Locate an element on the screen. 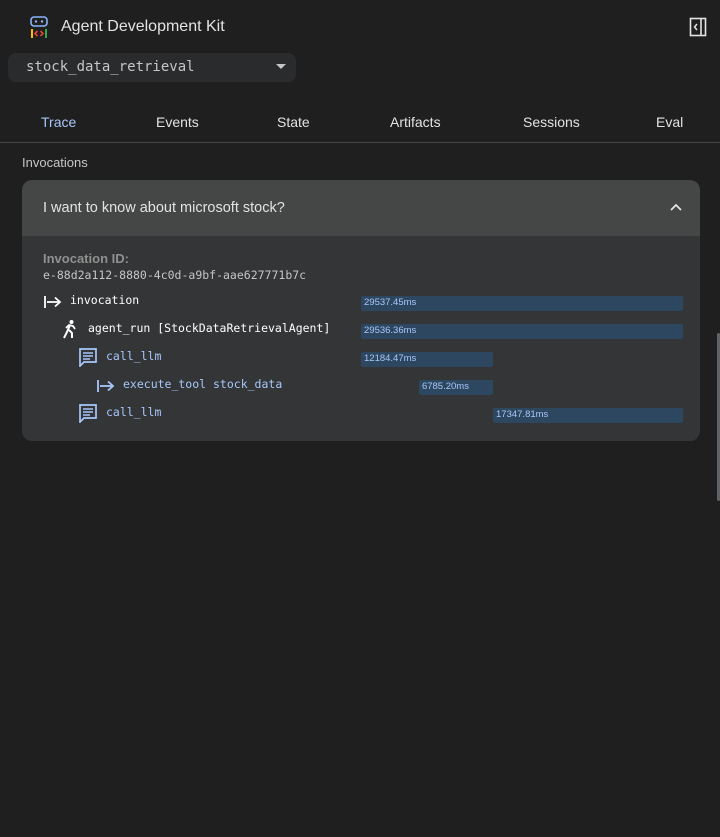  trace-name: agent_run [StockDataRetrievalAgent] is located at coordinates (209, 328).